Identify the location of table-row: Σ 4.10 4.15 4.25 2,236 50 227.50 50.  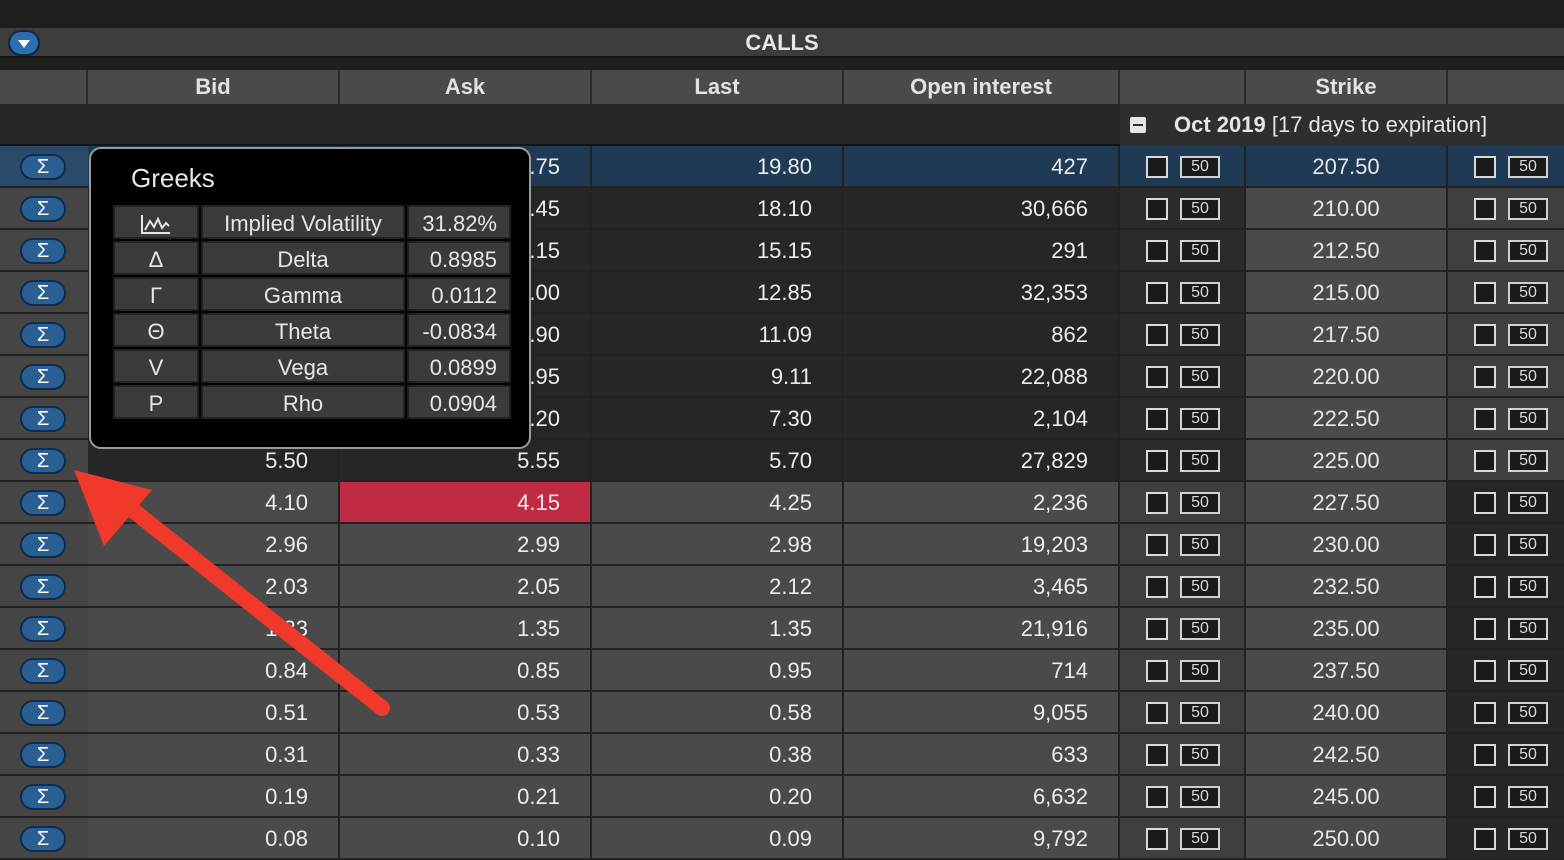
(782, 503).